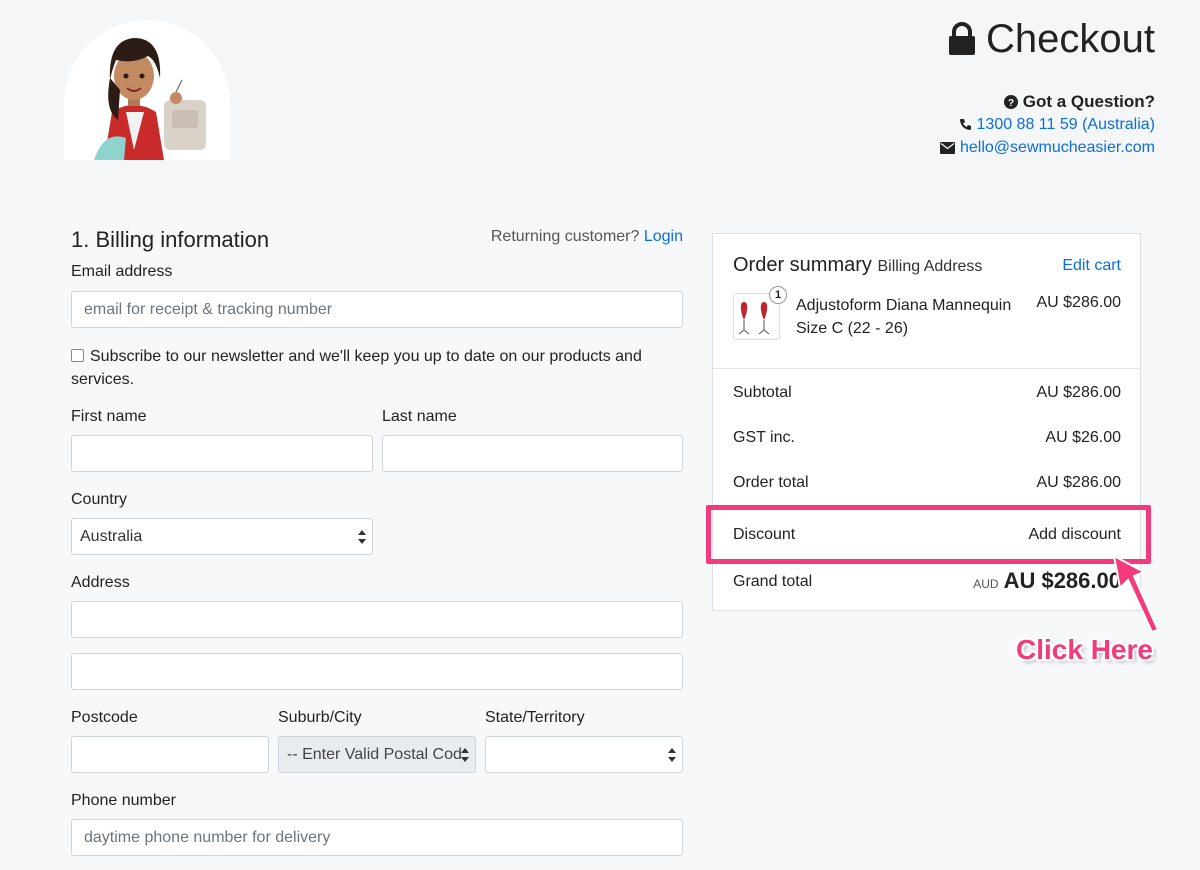  What do you see at coordinates (1078, 392) in the screenshot?
I see `subtotal-value: AU $286.00` at bounding box center [1078, 392].